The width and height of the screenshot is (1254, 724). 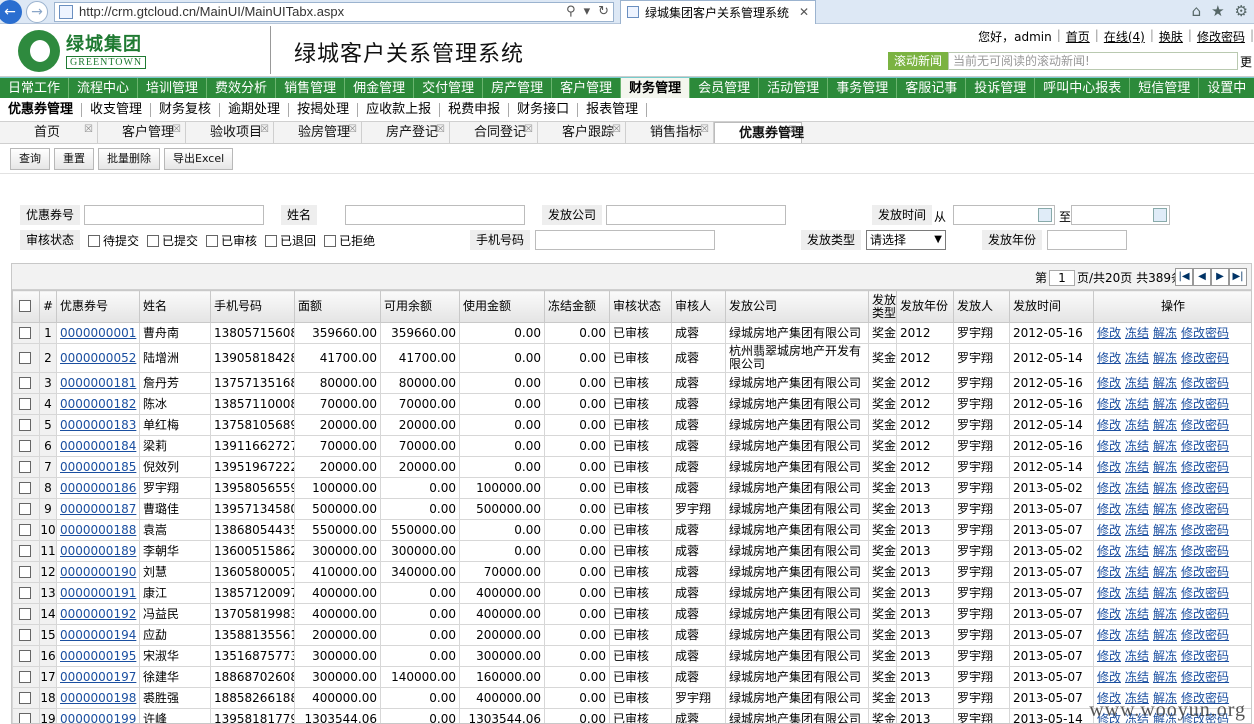 What do you see at coordinates (98, 572) in the screenshot?
I see `coupon-no-link: 0000000190` at bounding box center [98, 572].